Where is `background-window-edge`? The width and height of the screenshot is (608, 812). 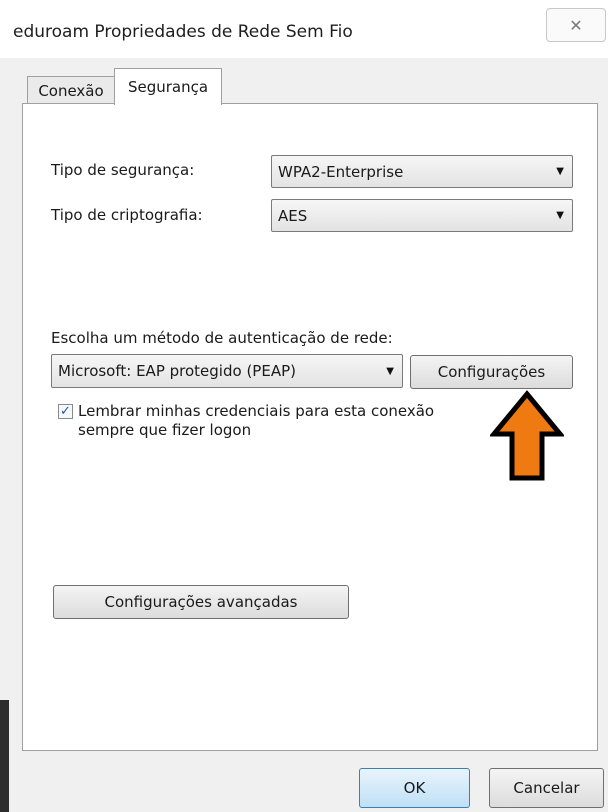 background-window-edge is located at coordinates (4, 756).